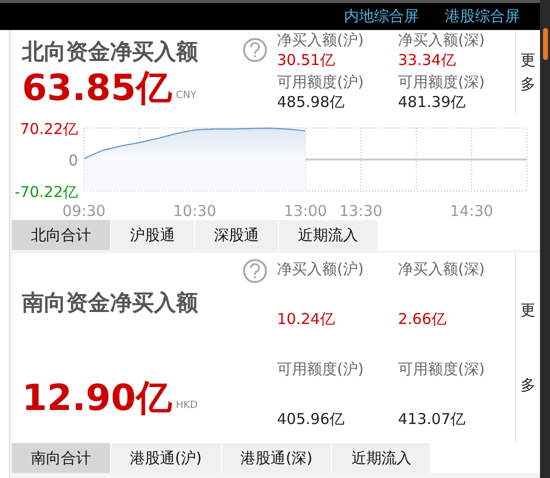  Describe the element at coordinates (381, 16) in the screenshot. I see `nav-link: 内地综合屏` at that location.